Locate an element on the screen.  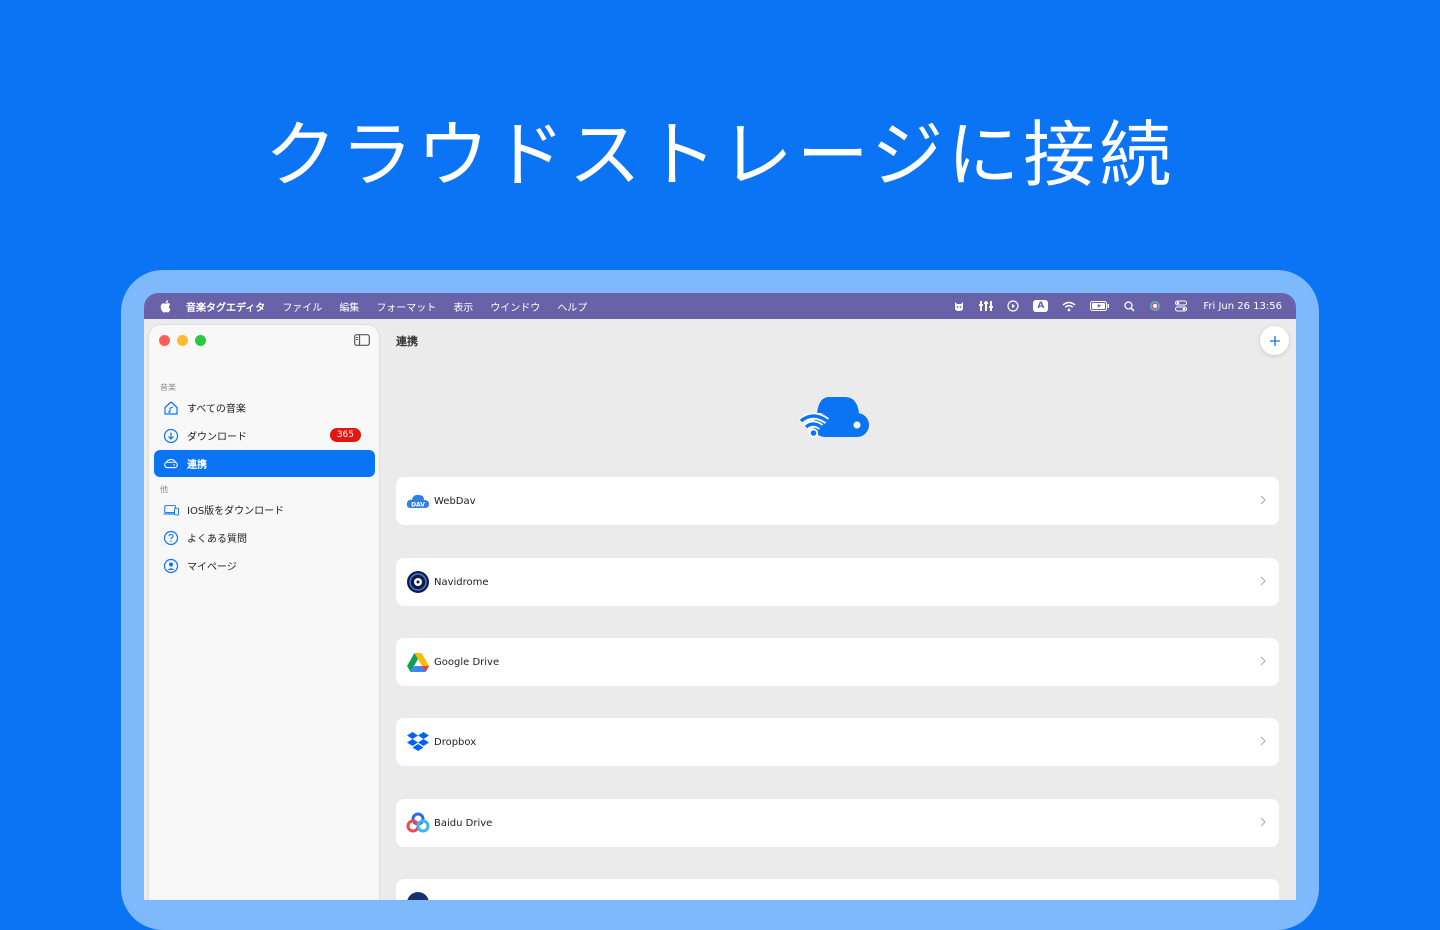
headline: クラウドストレージに接続 is located at coordinates (720, 155).